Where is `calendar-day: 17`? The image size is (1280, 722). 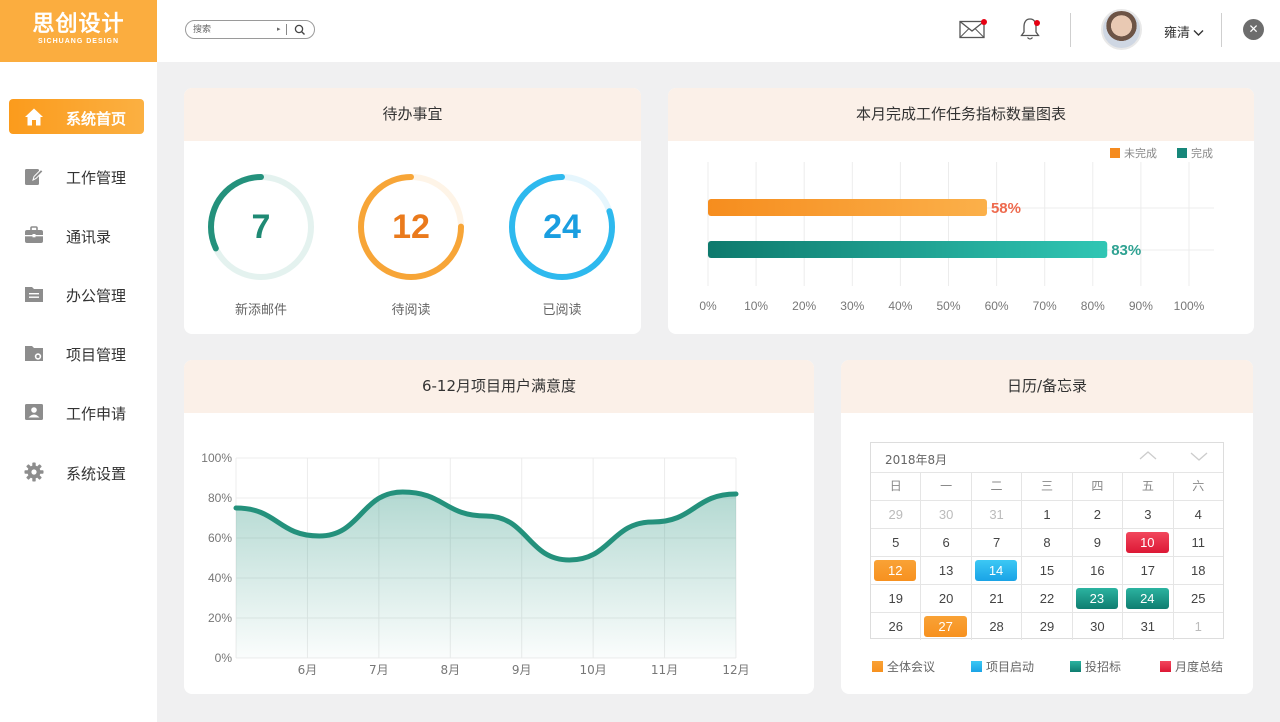
calendar-day: 17 is located at coordinates (1148, 570).